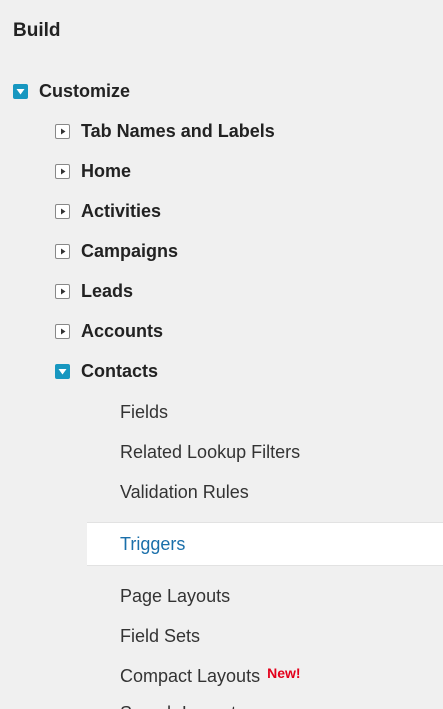  Describe the element at coordinates (178, 130) in the screenshot. I see `tree-node-label: Tab Names and Labels` at that location.